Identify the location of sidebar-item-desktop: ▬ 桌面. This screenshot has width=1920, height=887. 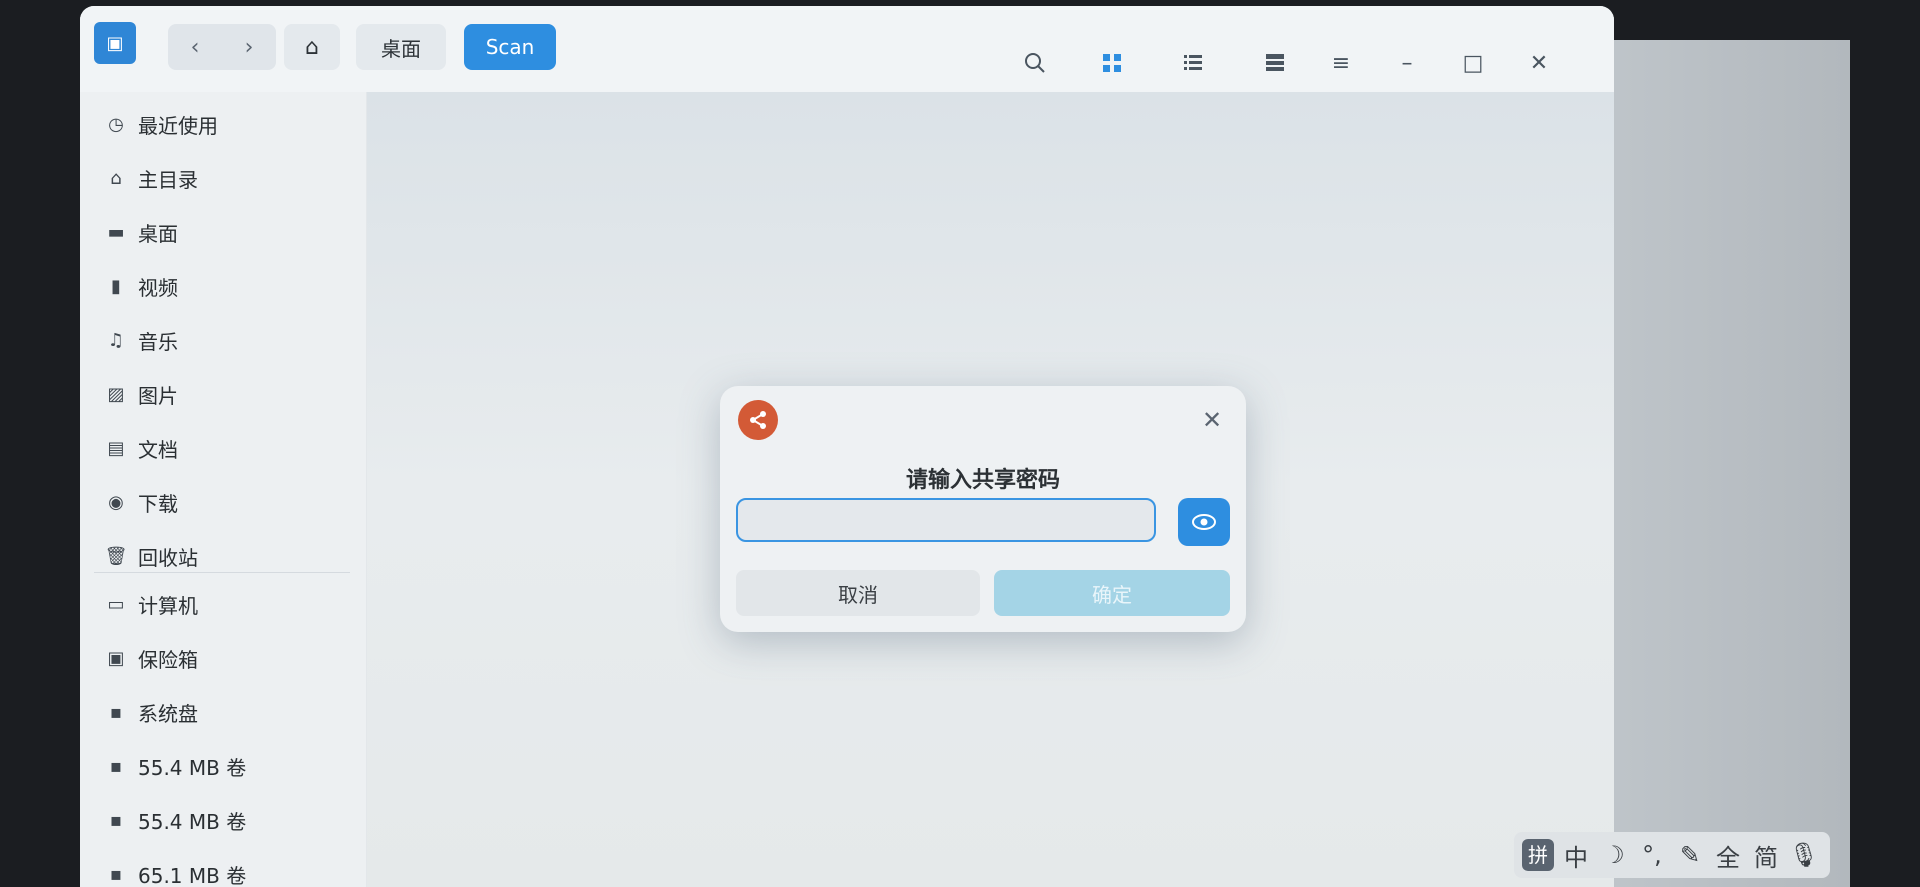
(140, 232).